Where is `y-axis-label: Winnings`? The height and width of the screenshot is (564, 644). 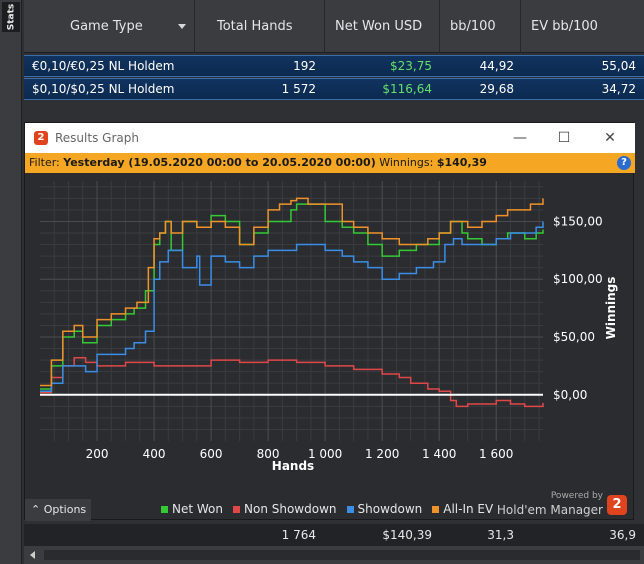
y-axis-label: Winnings is located at coordinates (611, 308).